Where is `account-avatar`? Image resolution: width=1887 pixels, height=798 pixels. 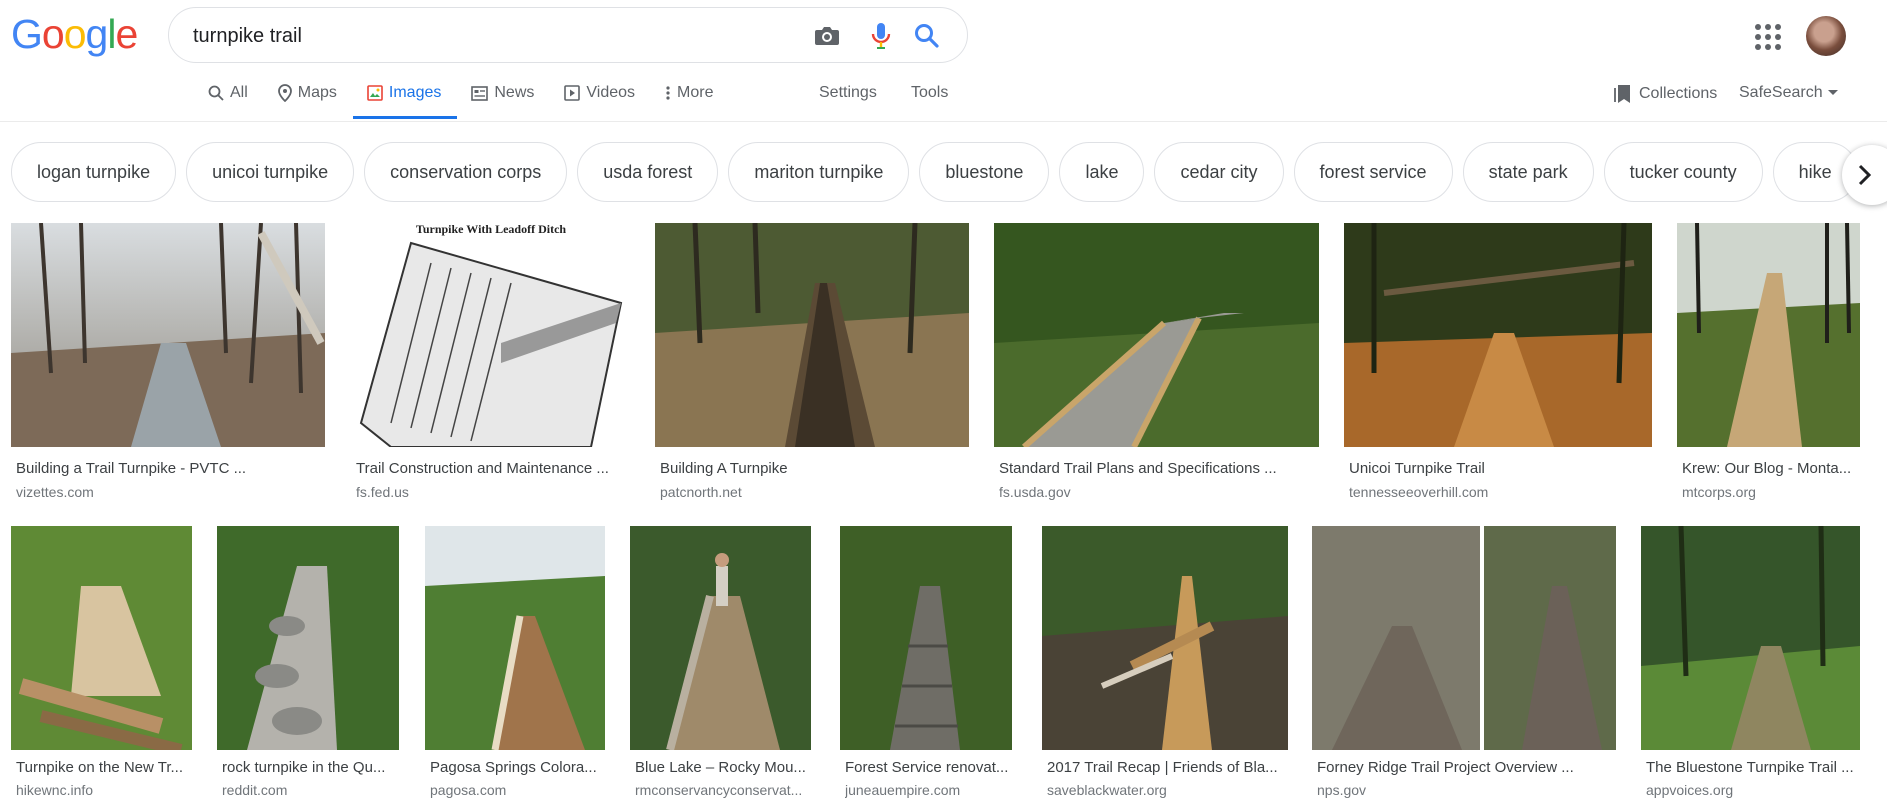 account-avatar is located at coordinates (1826, 36).